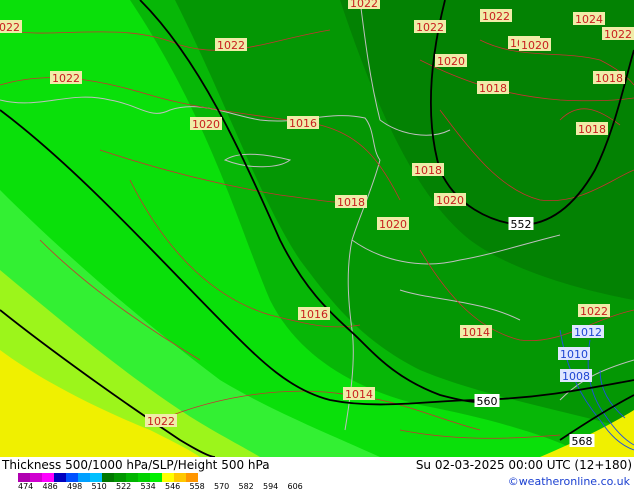 This screenshot has height=491, width=634. What do you see at coordinates (576, 376) in the screenshot?
I see `slp-label-low: 1008` at bounding box center [576, 376].